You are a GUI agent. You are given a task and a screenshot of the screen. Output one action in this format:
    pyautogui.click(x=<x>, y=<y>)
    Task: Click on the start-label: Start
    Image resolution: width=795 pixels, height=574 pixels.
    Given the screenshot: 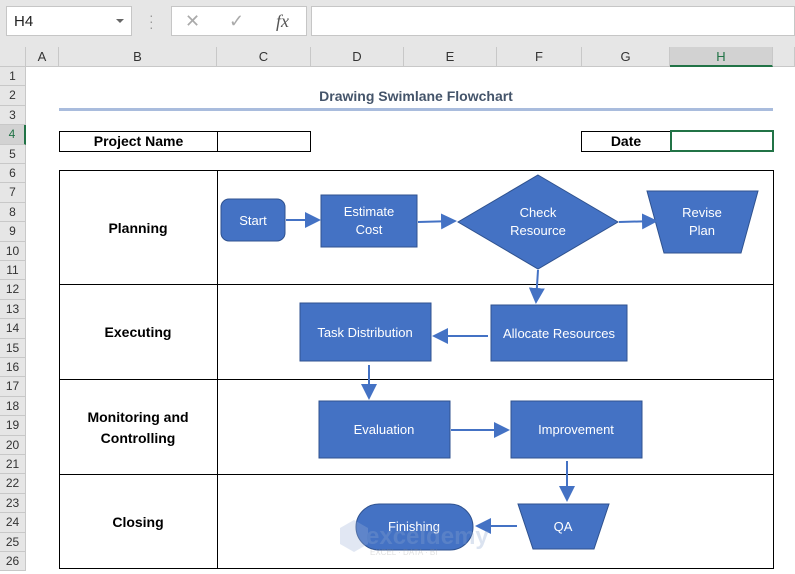 What is the action you would take?
    pyautogui.click(x=253, y=220)
    